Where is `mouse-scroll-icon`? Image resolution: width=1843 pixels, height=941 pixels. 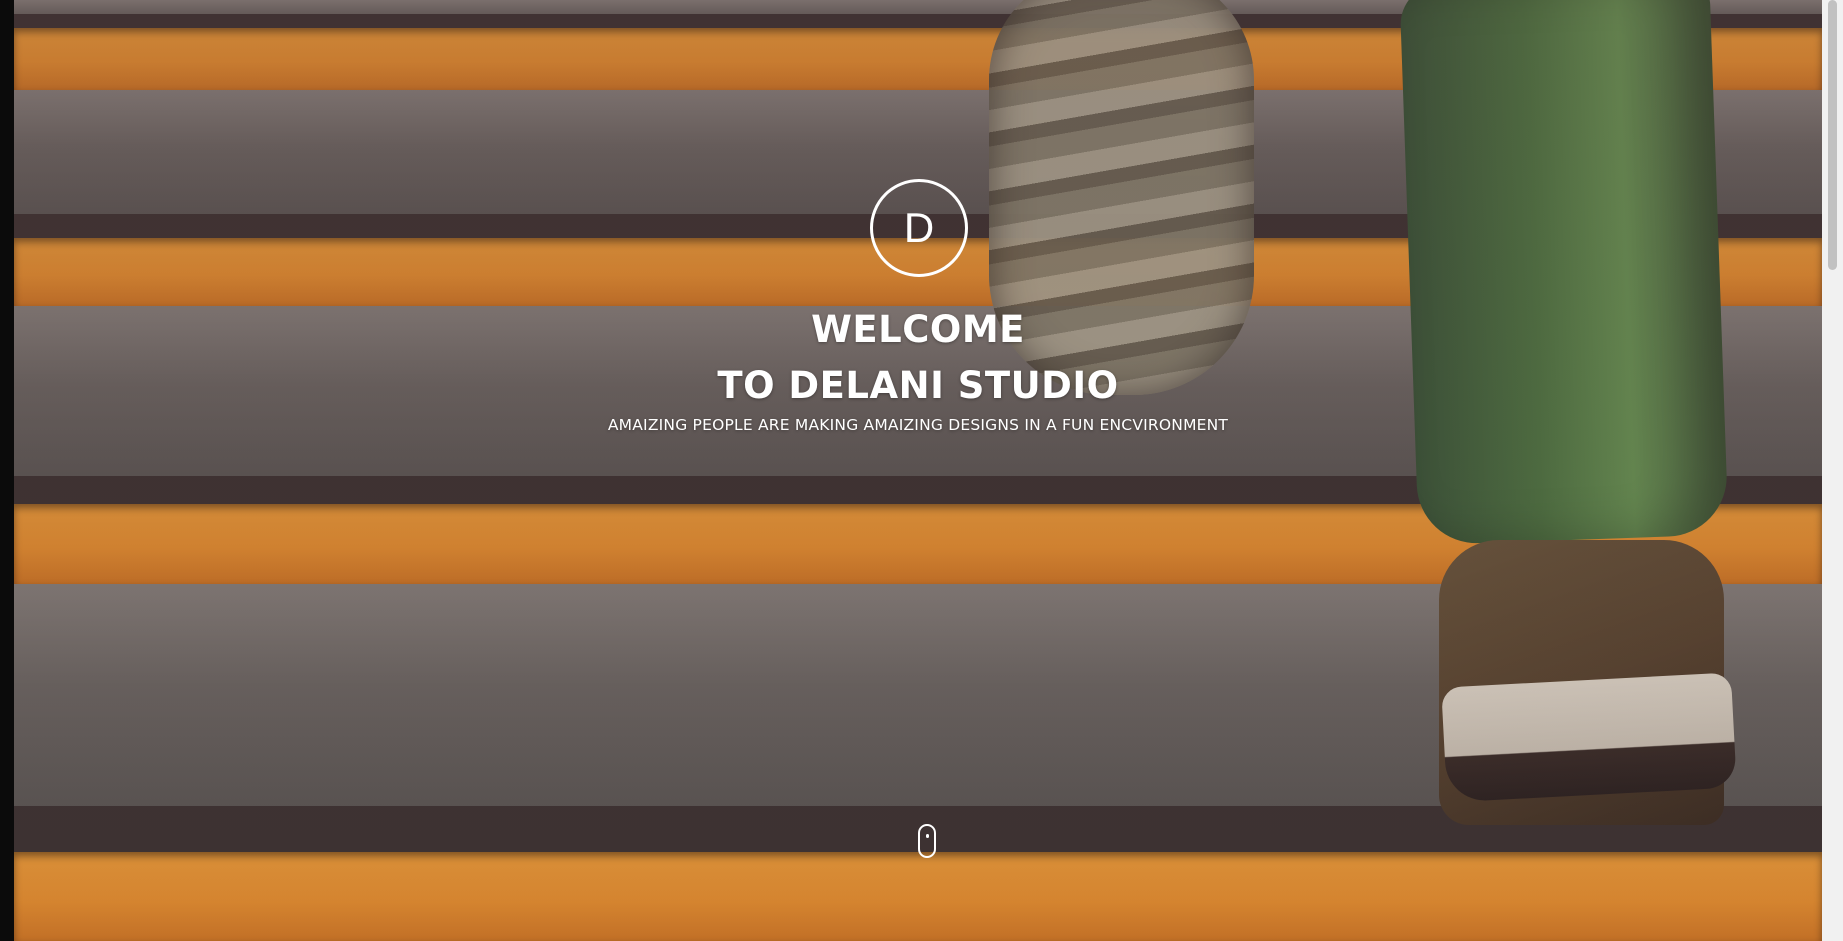
mouse-scroll-icon is located at coordinates (927, 841).